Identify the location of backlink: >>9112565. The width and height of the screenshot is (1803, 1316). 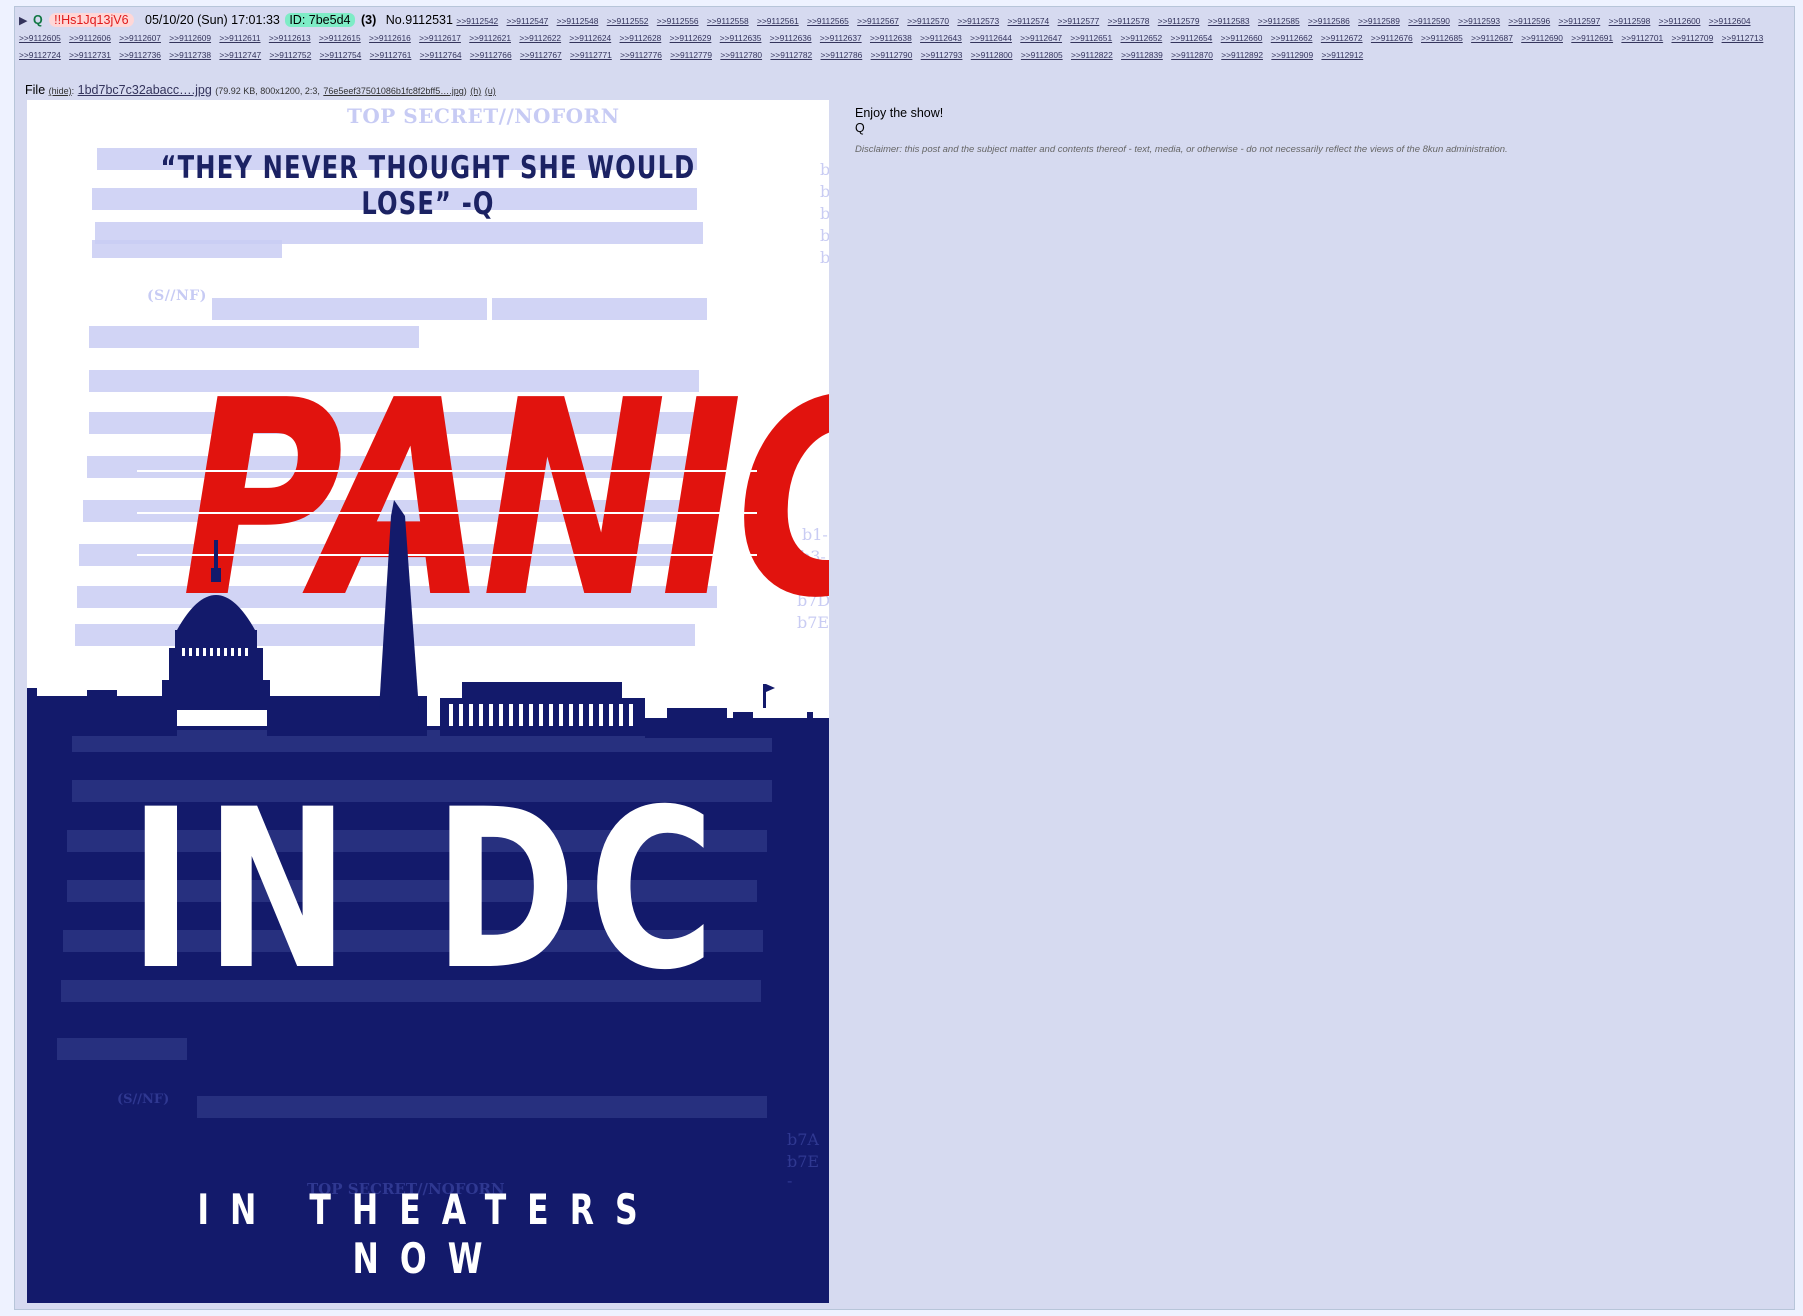
(828, 21).